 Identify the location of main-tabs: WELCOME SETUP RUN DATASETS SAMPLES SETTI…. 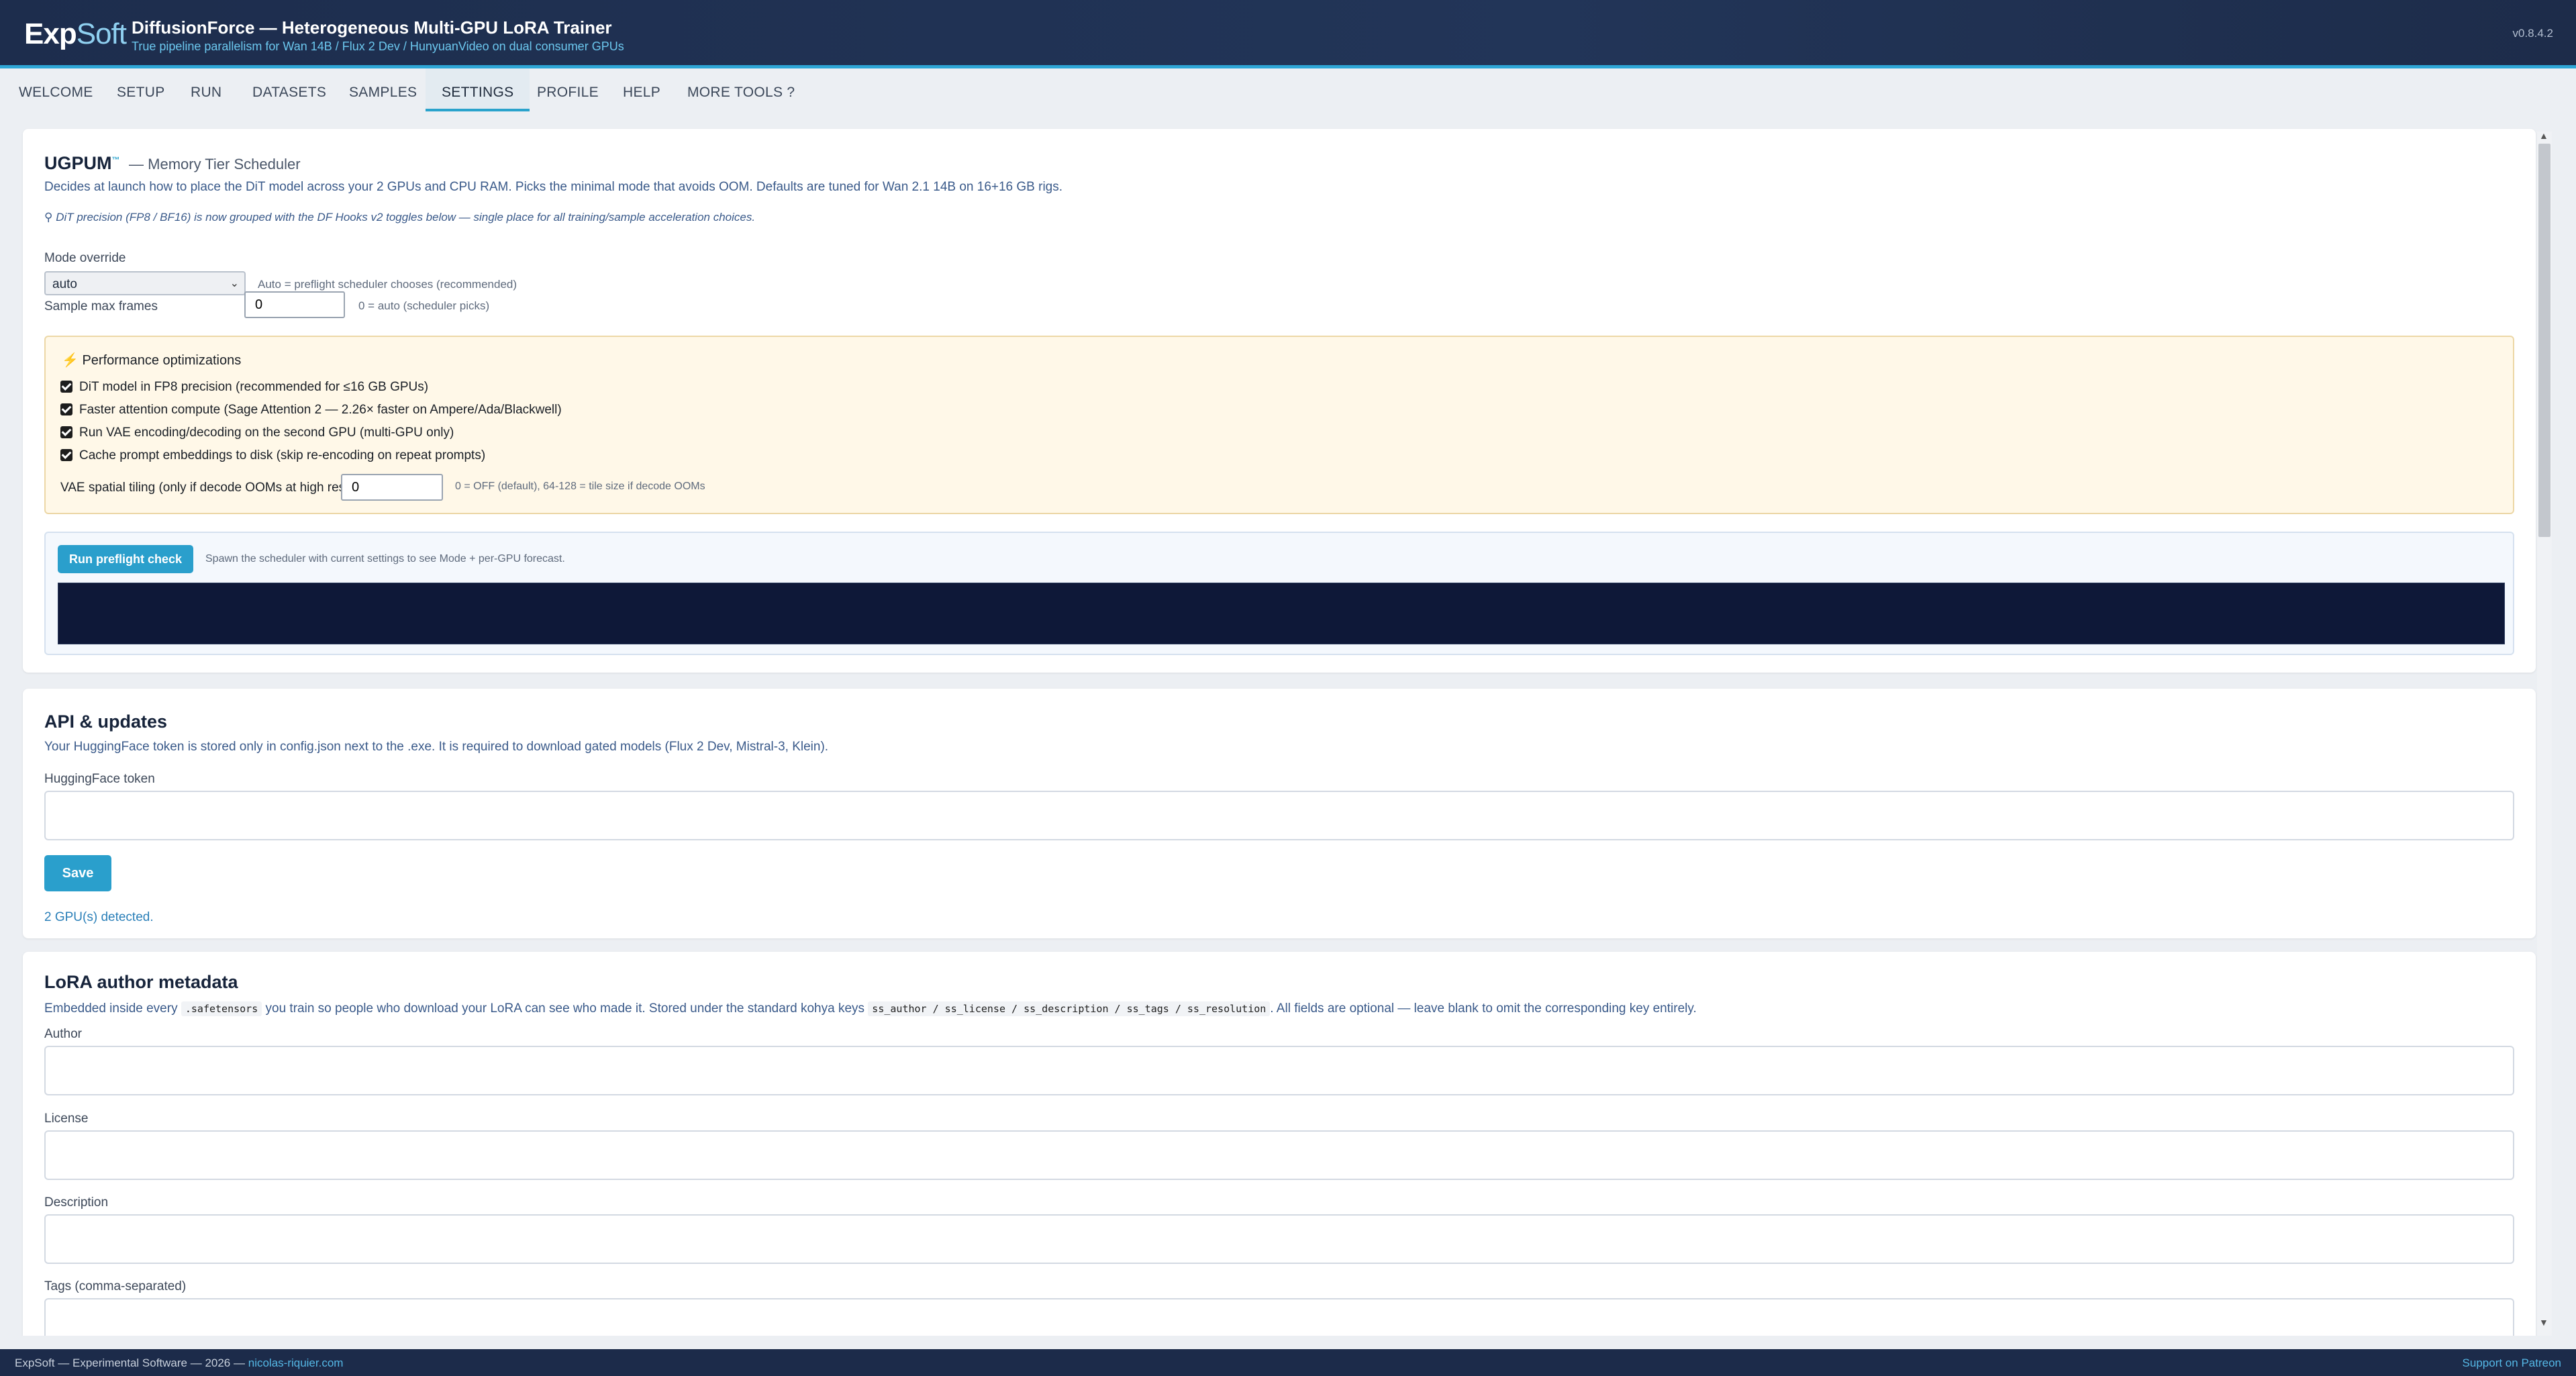
(1288, 91).